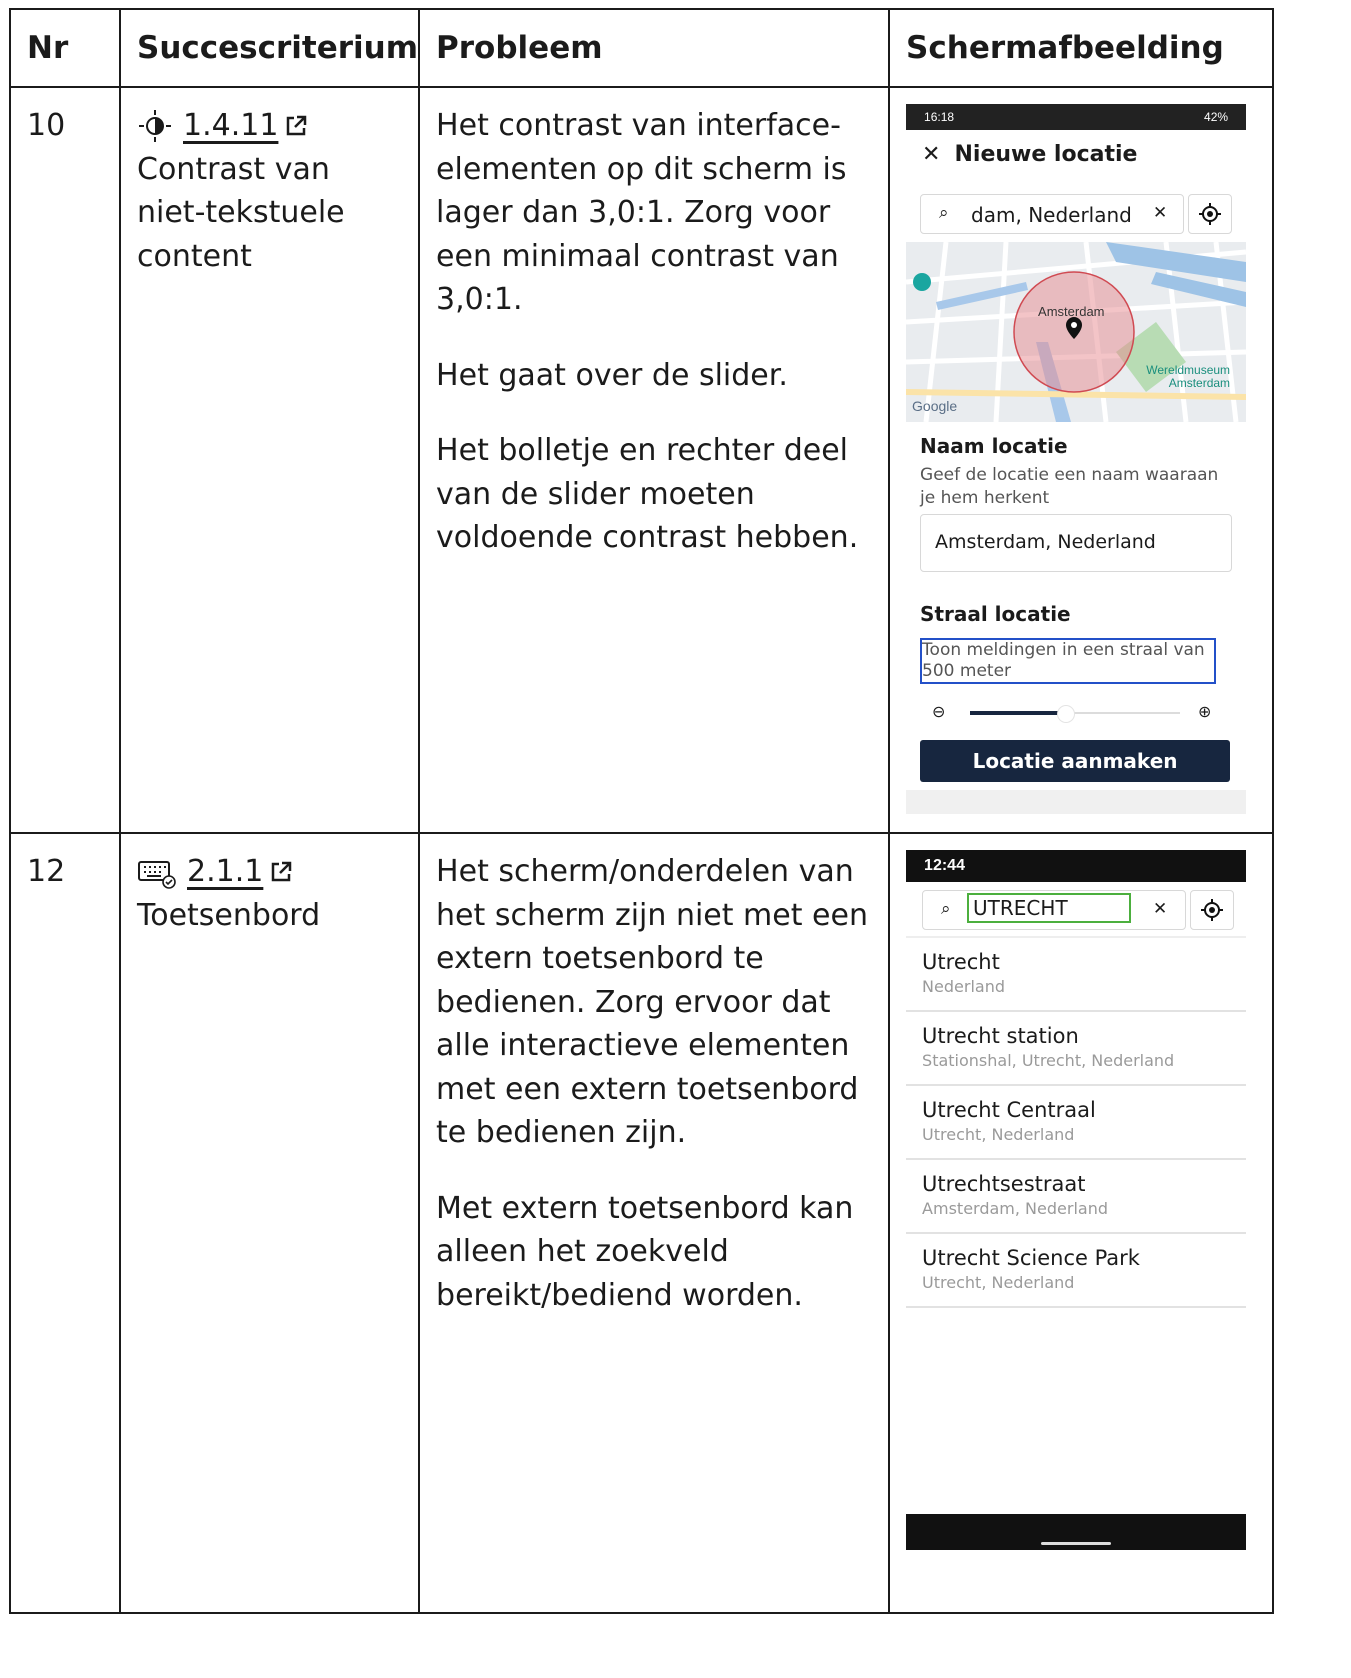  Describe the element at coordinates (1071, 311) in the screenshot. I see `map-label-city: Amsterdam` at that location.